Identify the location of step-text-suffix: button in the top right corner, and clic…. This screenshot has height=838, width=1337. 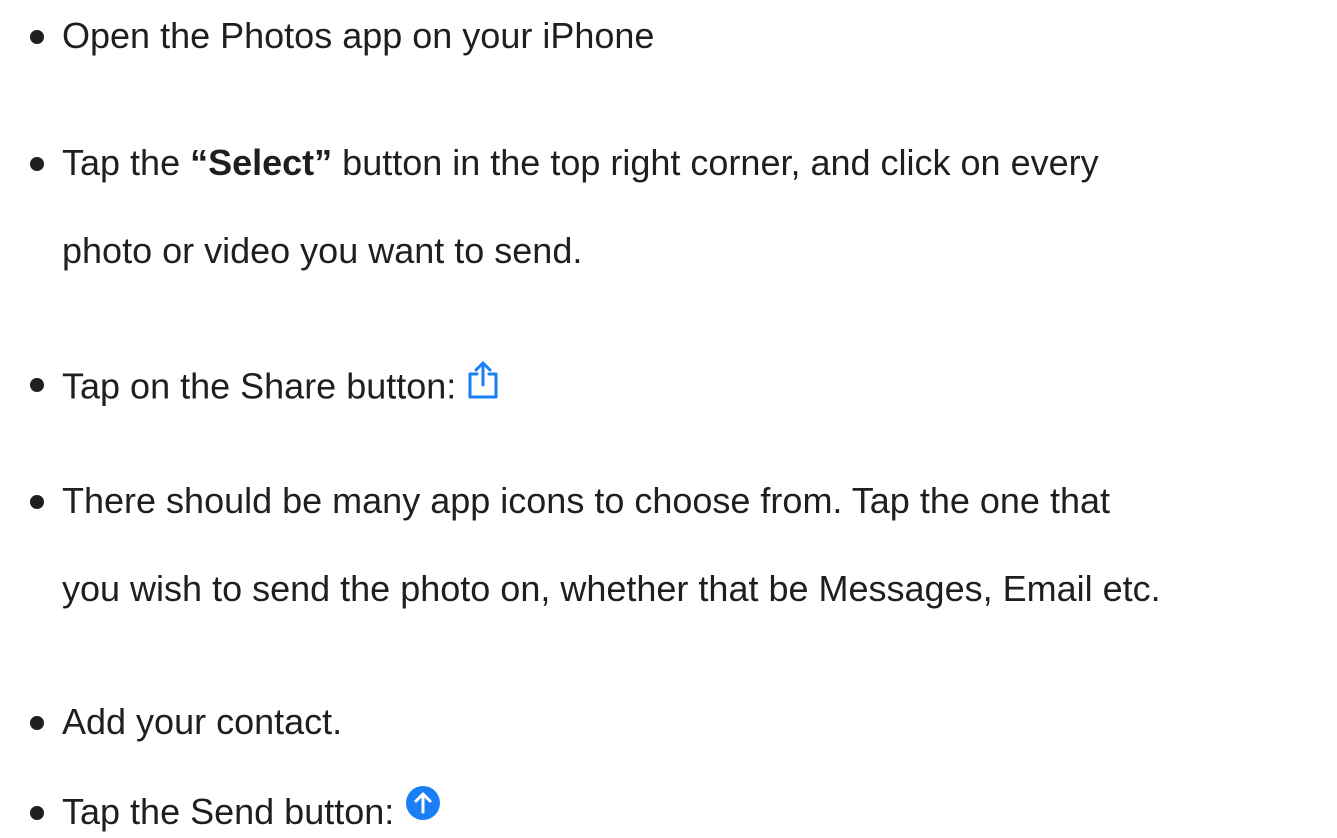
(715, 162).